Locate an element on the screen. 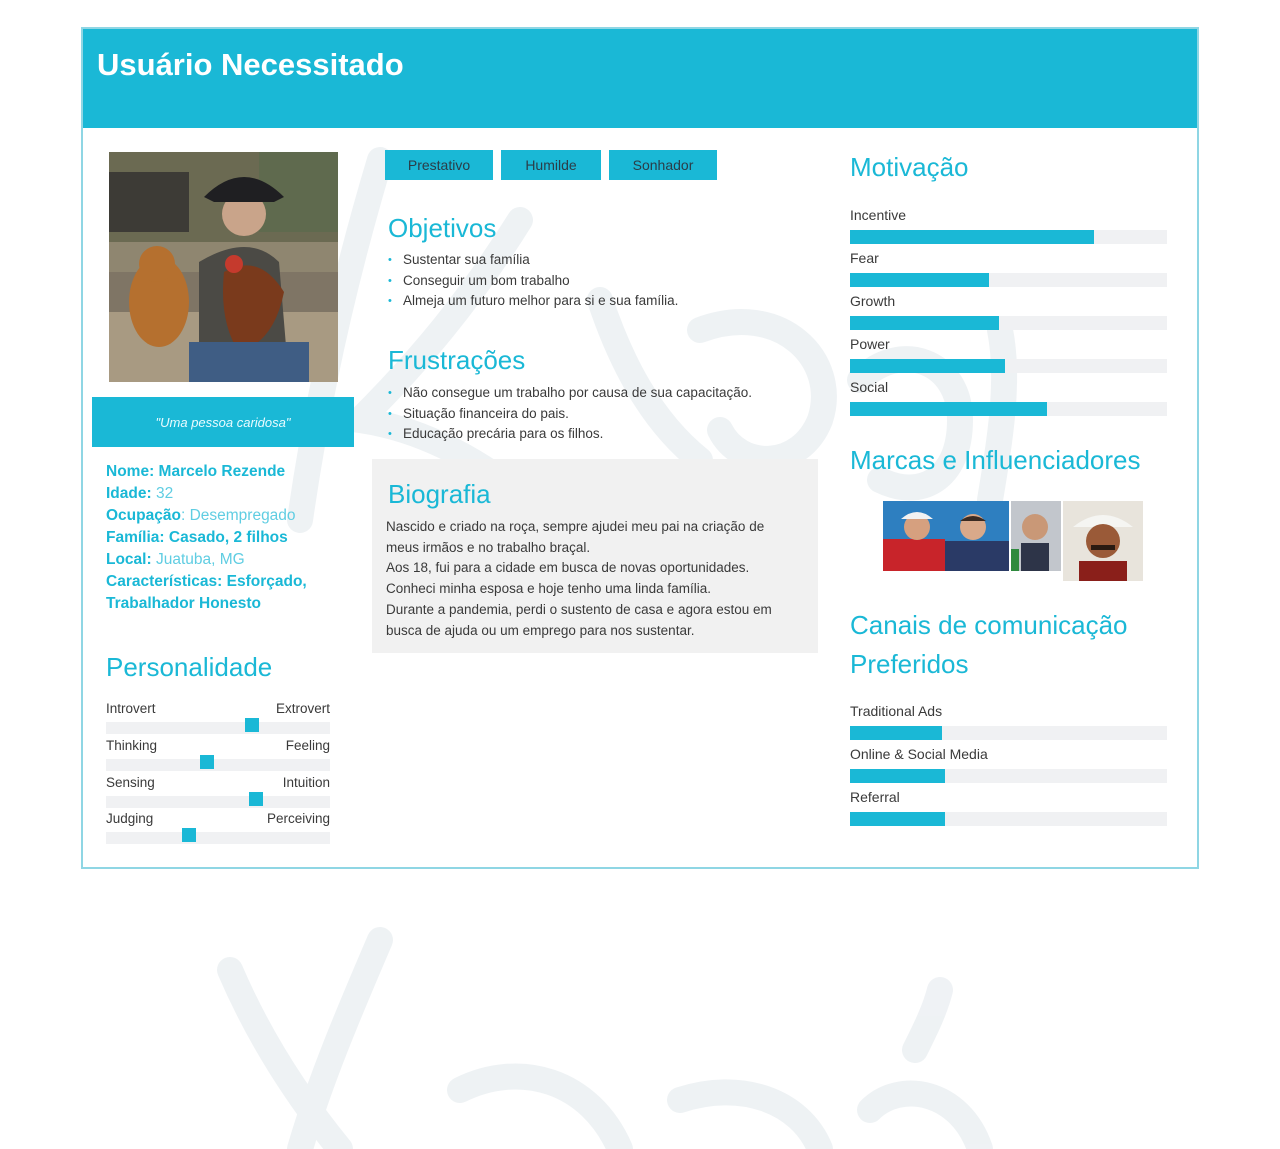 This screenshot has width=1280, height=1149. motivation-bar: Social is located at coordinates (1008, 397).